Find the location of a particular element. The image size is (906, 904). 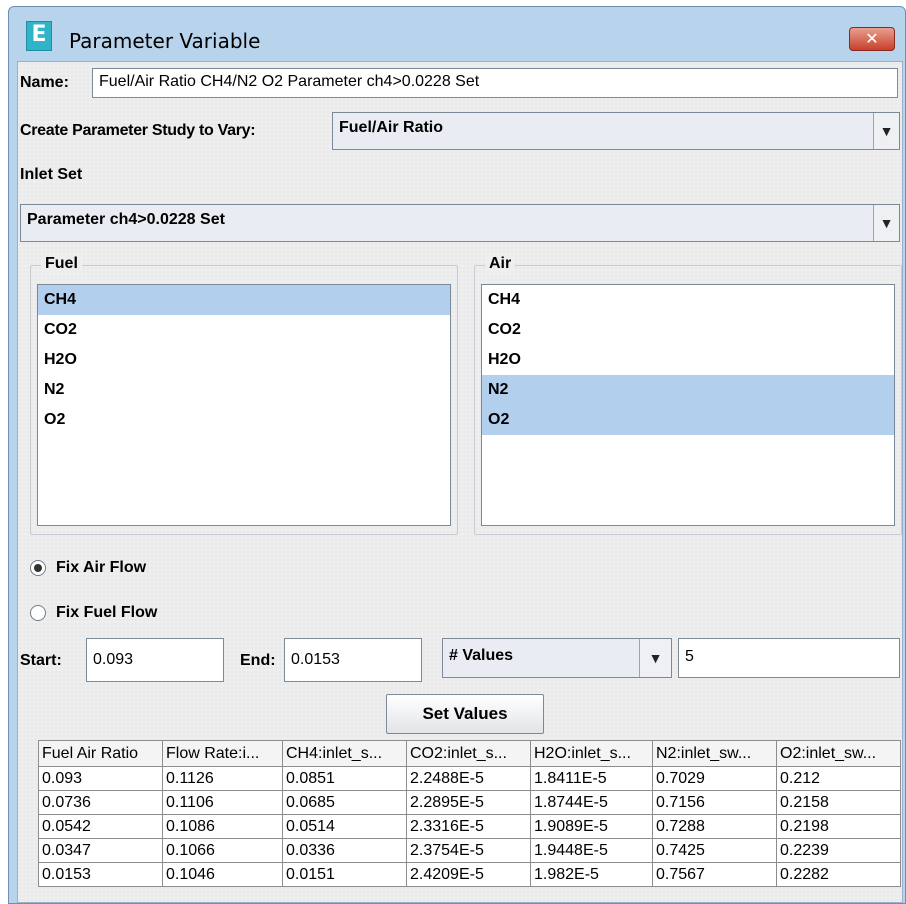

table-cell: 0.0685 is located at coordinates (344, 802).